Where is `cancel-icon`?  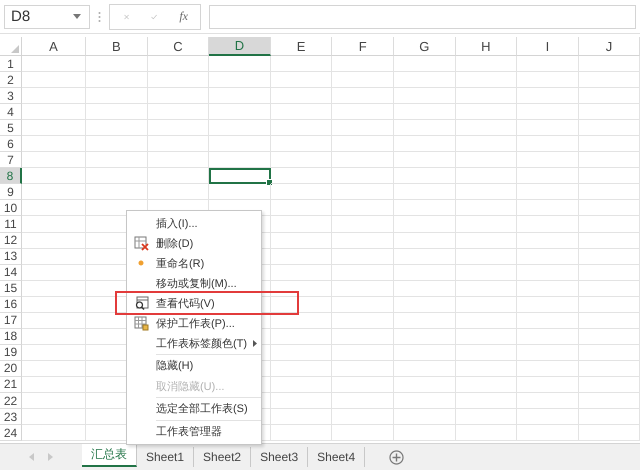 cancel-icon is located at coordinates (127, 17).